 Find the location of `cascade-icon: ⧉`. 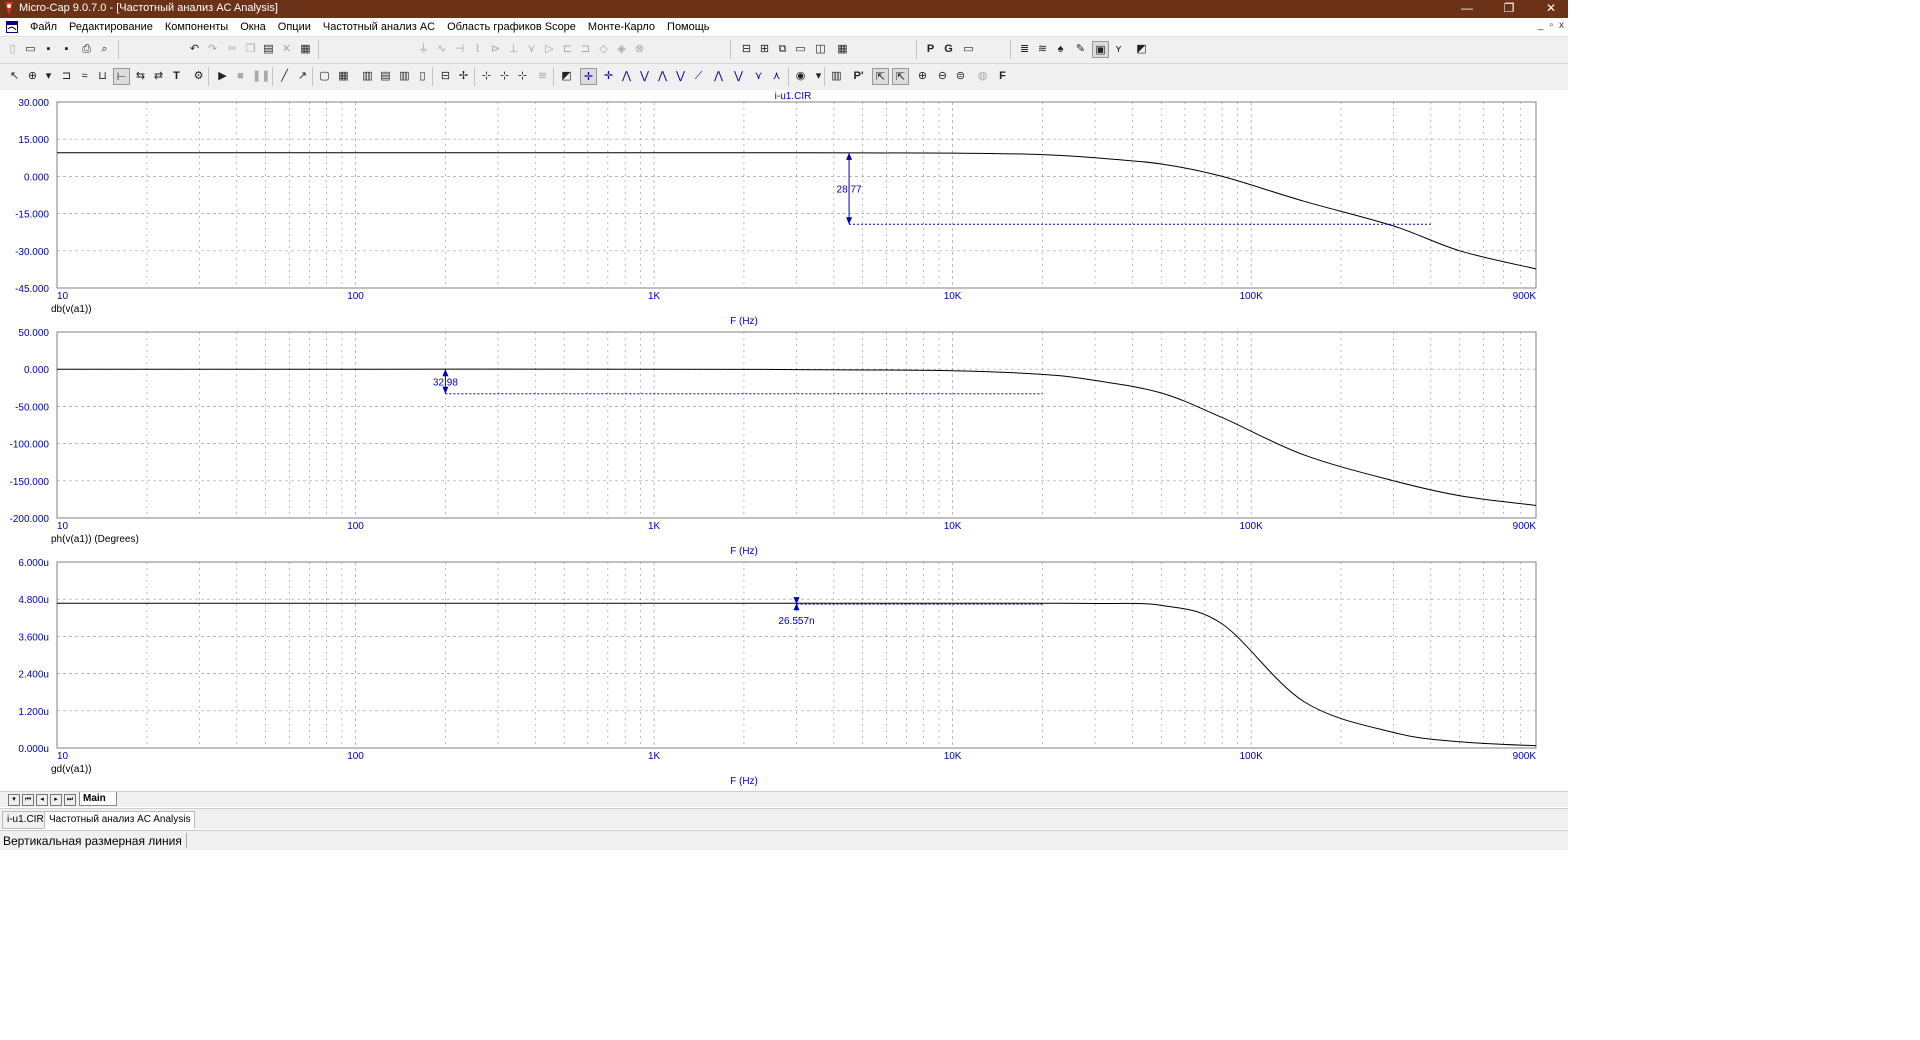

cascade-icon: ⧉ is located at coordinates (782, 49).